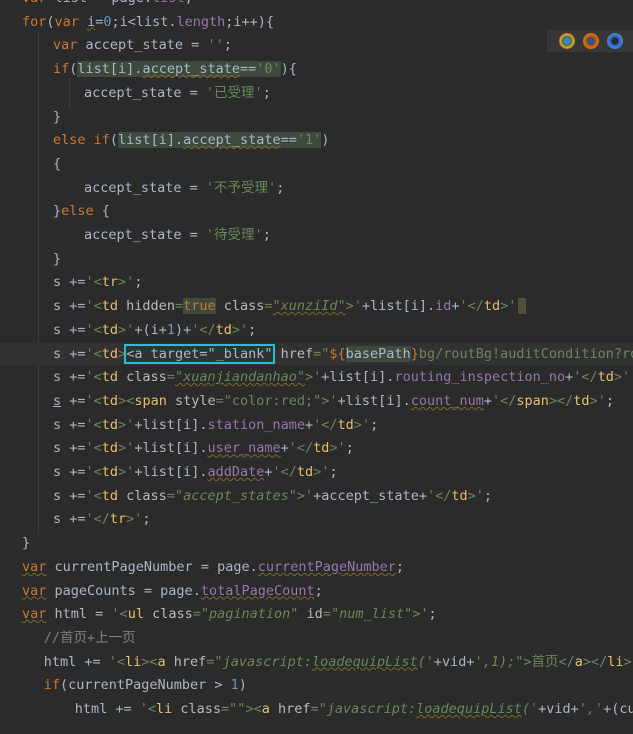 This screenshot has height=734, width=633. What do you see at coordinates (309, 306) in the screenshot?
I see `code-token: "xunziId"` at bounding box center [309, 306].